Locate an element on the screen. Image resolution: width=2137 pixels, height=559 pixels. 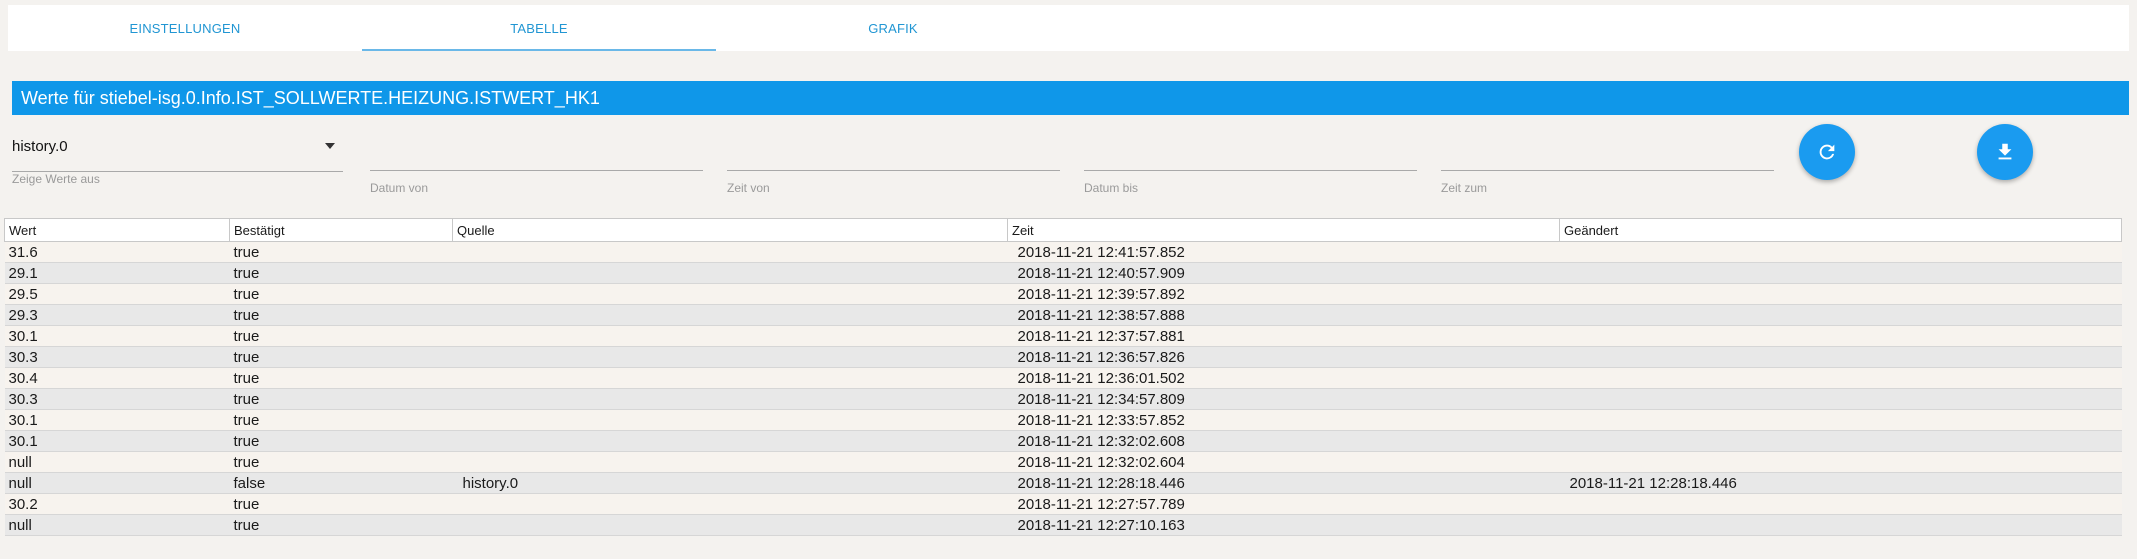
date-from-field: Datum von is located at coordinates (536, 160).